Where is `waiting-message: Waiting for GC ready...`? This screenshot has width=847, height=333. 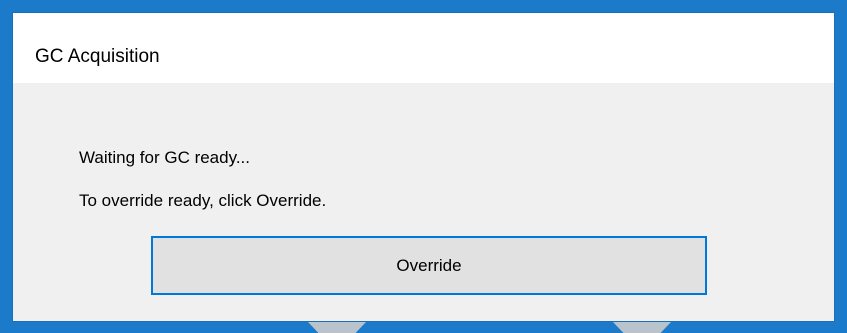
waiting-message: Waiting for GC ready... is located at coordinates (164, 157).